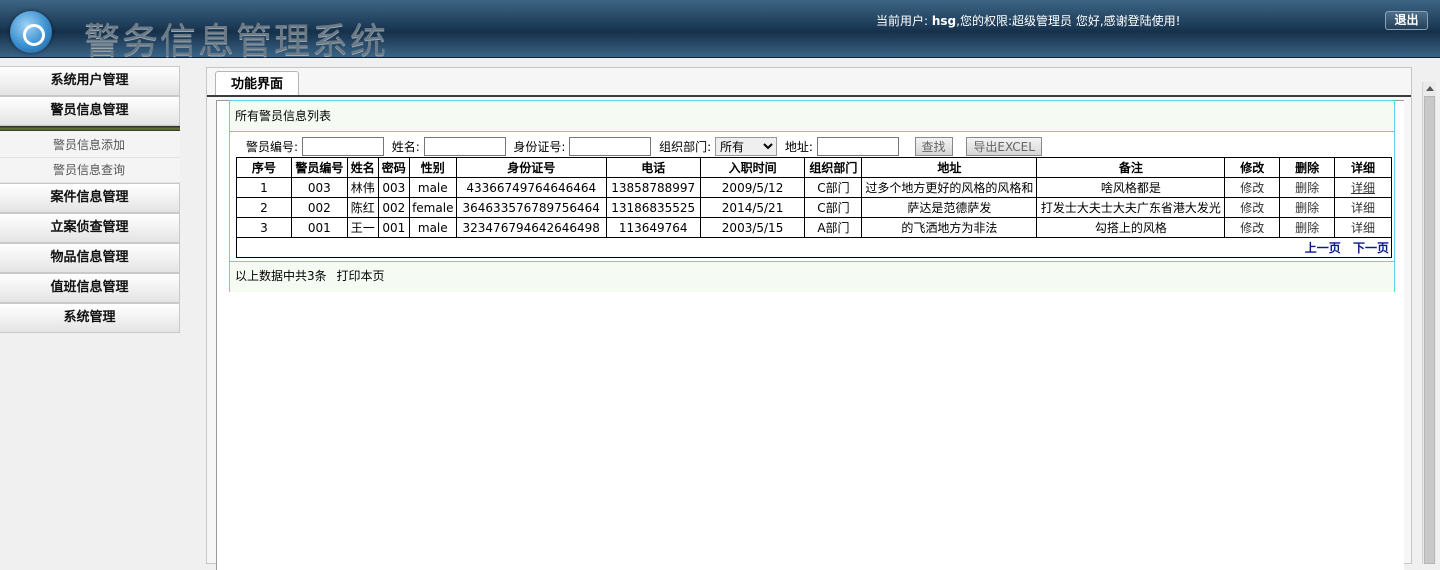 This screenshot has height=570, width=1440. Describe the element at coordinates (1068, 21) in the screenshot. I see `role-text: ,您的权限:超级管理员 您好,感谢登陆使用!` at that location.